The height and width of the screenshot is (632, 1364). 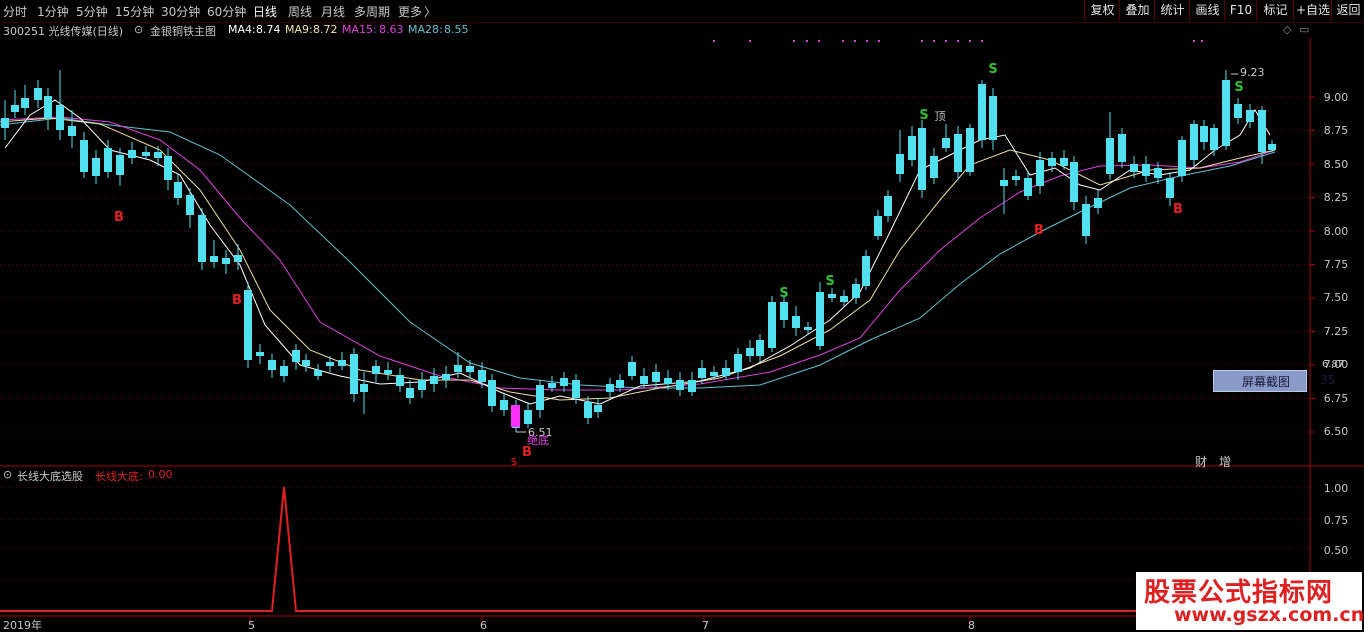 I want to click on indicator-line-value: 0.00, so click(x=160, y=474).